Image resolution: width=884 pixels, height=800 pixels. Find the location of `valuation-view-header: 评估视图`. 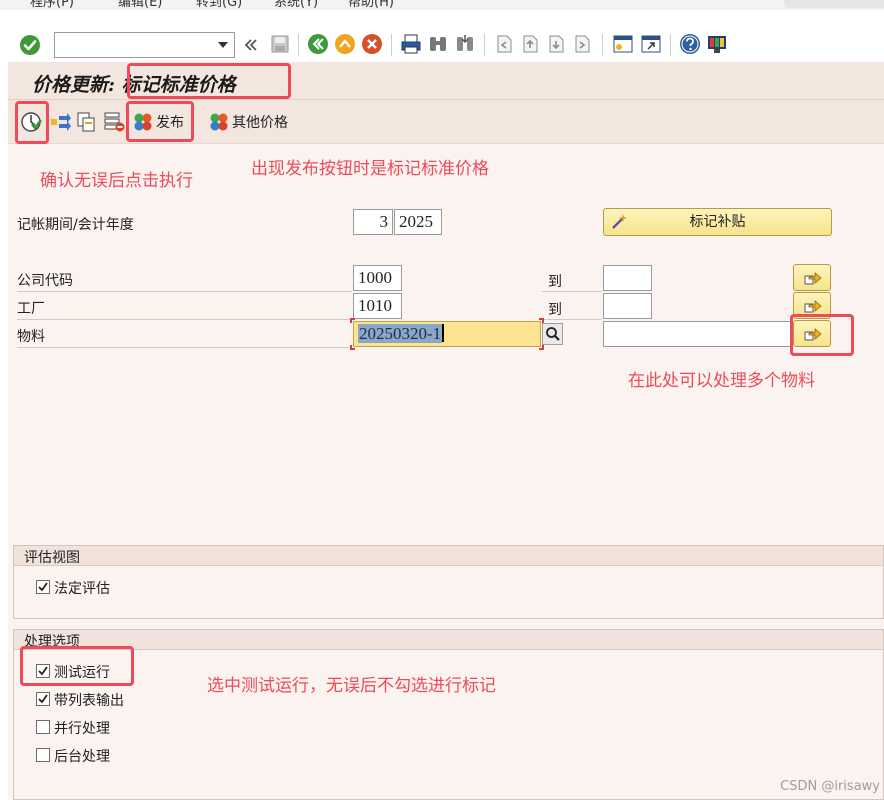

valuation-view-header: 评估视图 is located at coordinates (448, 556).